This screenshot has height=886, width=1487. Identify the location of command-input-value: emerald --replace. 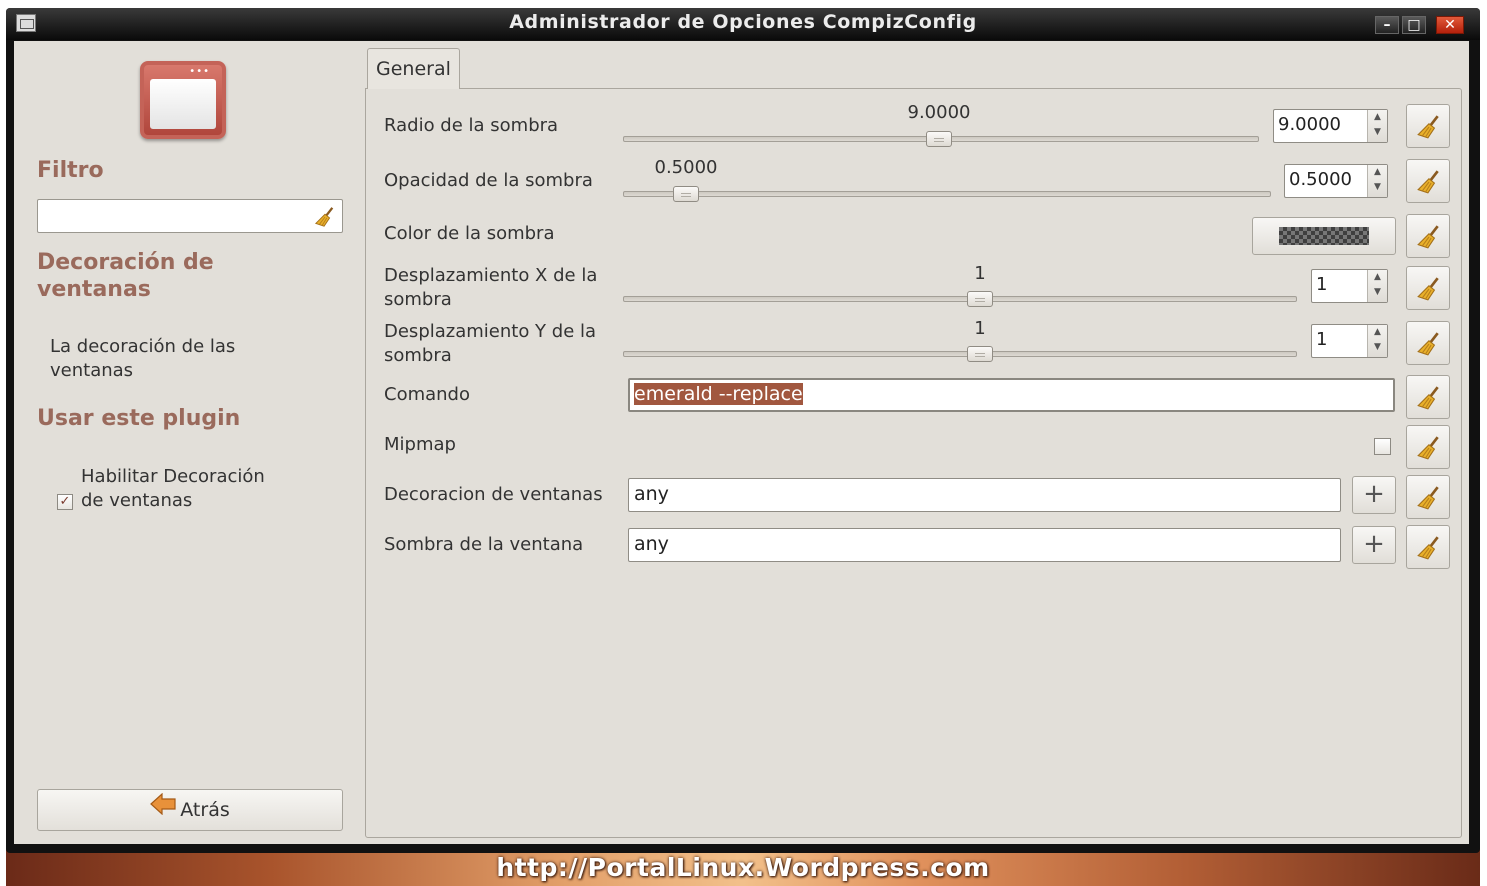
(718, 394).